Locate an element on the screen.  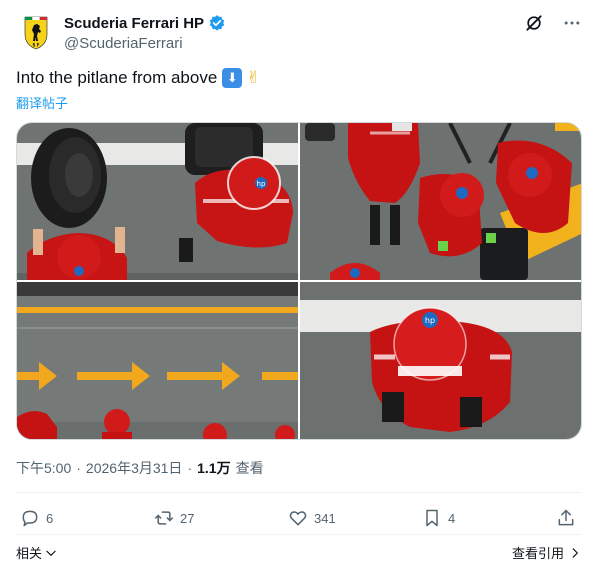
mechanic-helmet-photo: hp is located at coordinates (440, 360).